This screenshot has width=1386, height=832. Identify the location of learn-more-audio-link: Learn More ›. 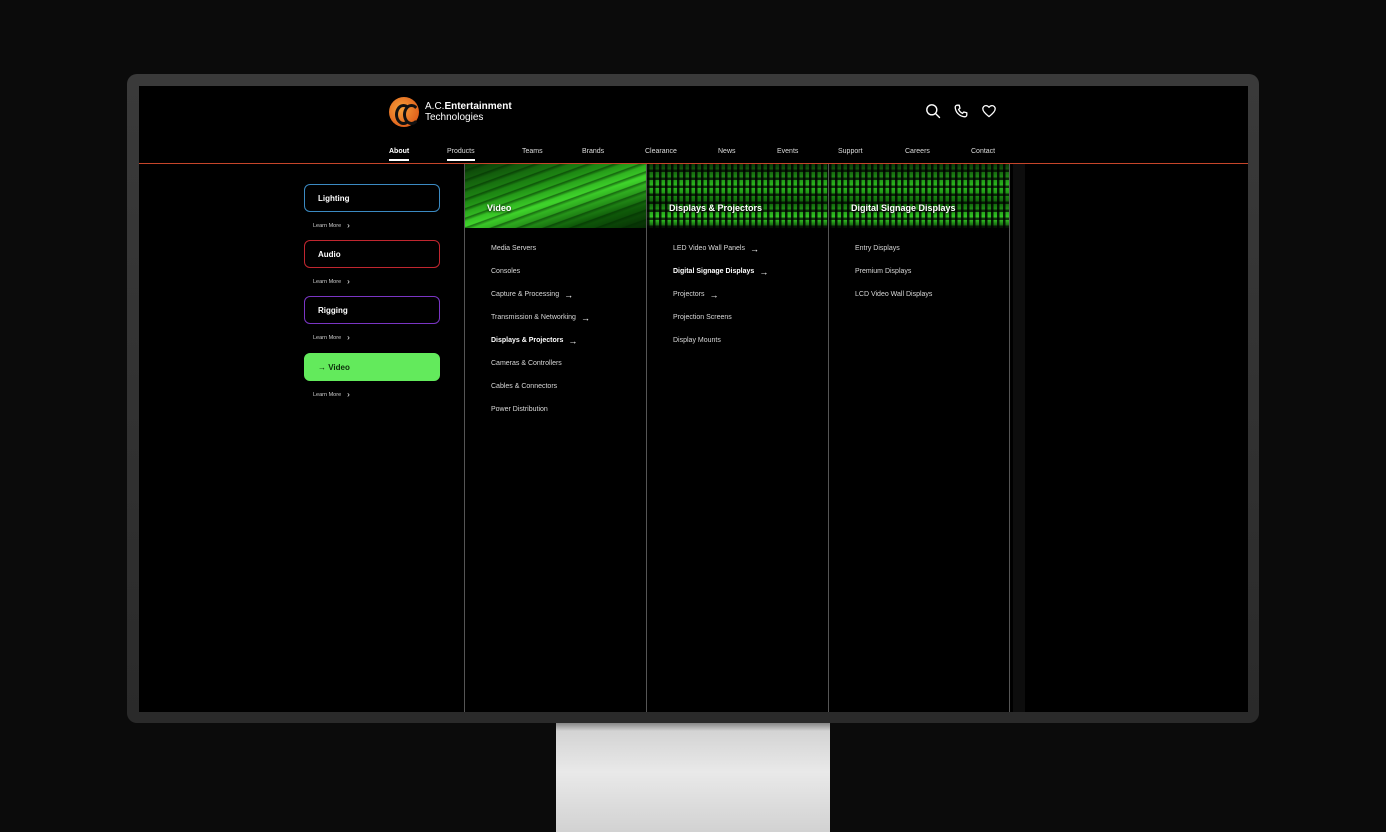
(331, 281).